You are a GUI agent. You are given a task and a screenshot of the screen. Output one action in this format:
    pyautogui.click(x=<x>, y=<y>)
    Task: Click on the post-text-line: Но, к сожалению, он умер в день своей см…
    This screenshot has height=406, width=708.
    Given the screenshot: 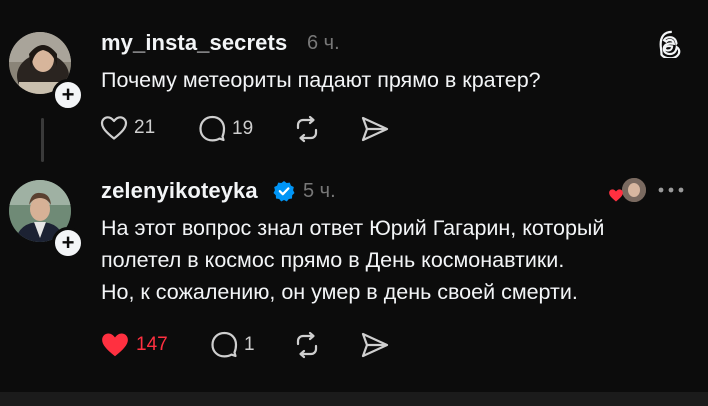 What is the action you would take?
    pyautogui.click(x=339, y=292)
    